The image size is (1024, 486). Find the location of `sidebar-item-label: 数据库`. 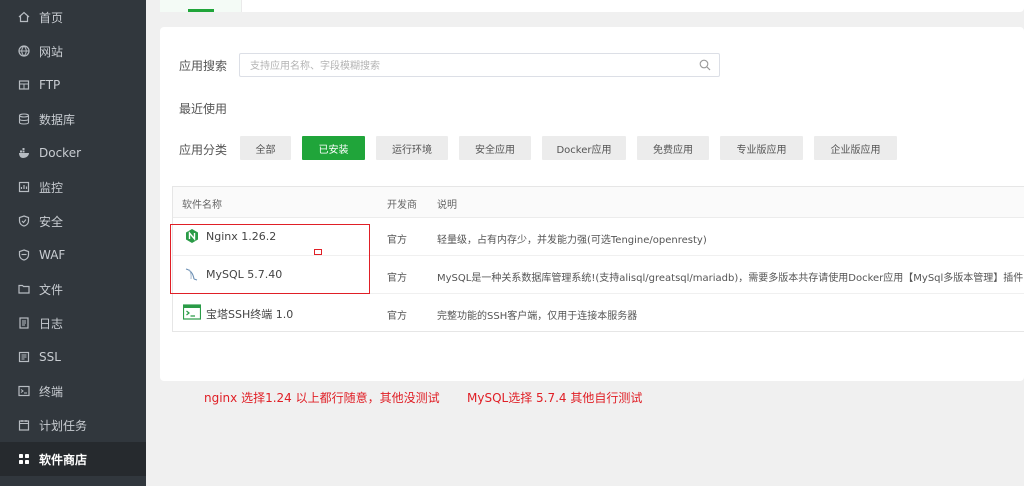

sidebar-item-label: 数据库 is located at coordinates (57, 119).